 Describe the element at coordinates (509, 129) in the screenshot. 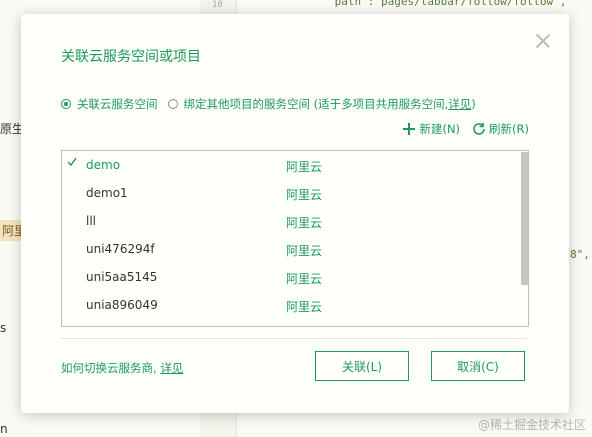

I see `refresh-label: 刷新(R)` at that location.